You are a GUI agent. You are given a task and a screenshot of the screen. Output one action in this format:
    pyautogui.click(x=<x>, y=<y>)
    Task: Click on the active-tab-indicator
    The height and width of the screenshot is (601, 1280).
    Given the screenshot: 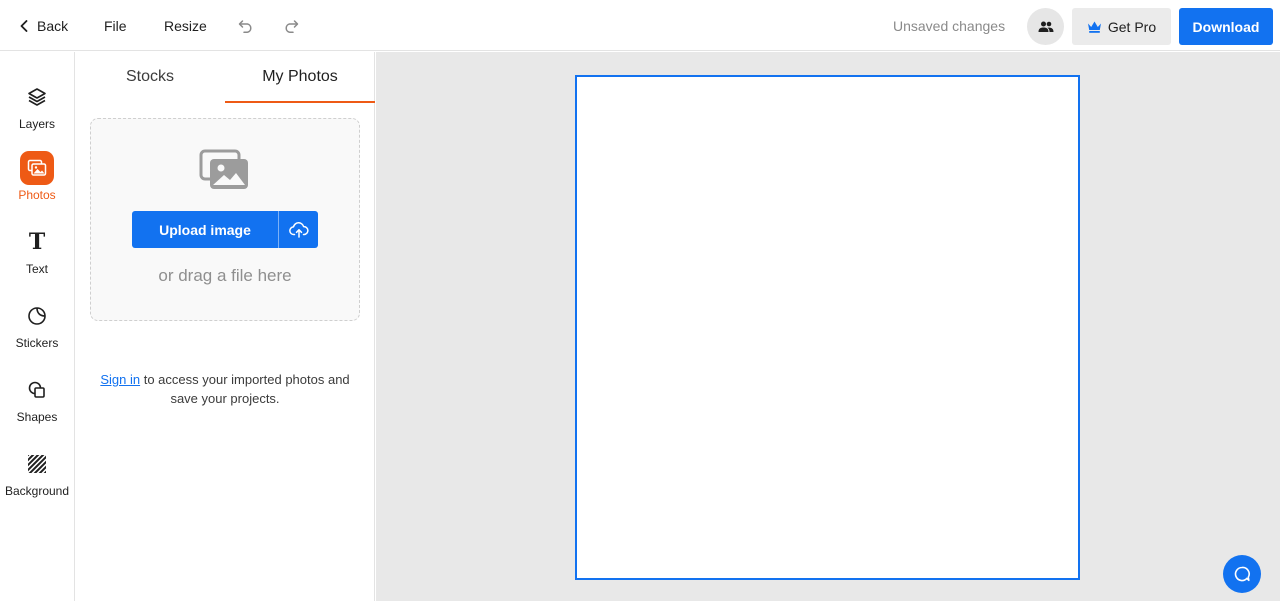 What is the action you would take?
    pyautogui.click(x=300, y=102)
    